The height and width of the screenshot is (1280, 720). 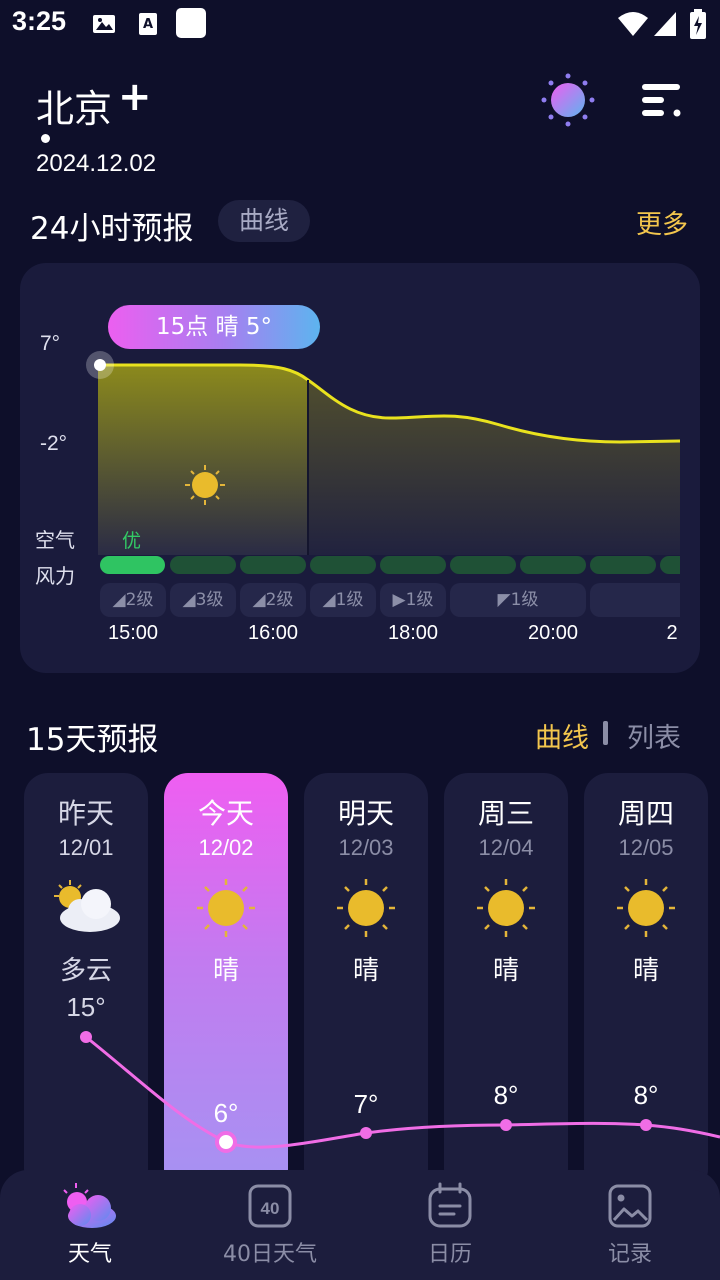 What do you see at coordinates (191, 23) in the screenshot?
I see `app-notification-icon` at bounding box center [191, 23].